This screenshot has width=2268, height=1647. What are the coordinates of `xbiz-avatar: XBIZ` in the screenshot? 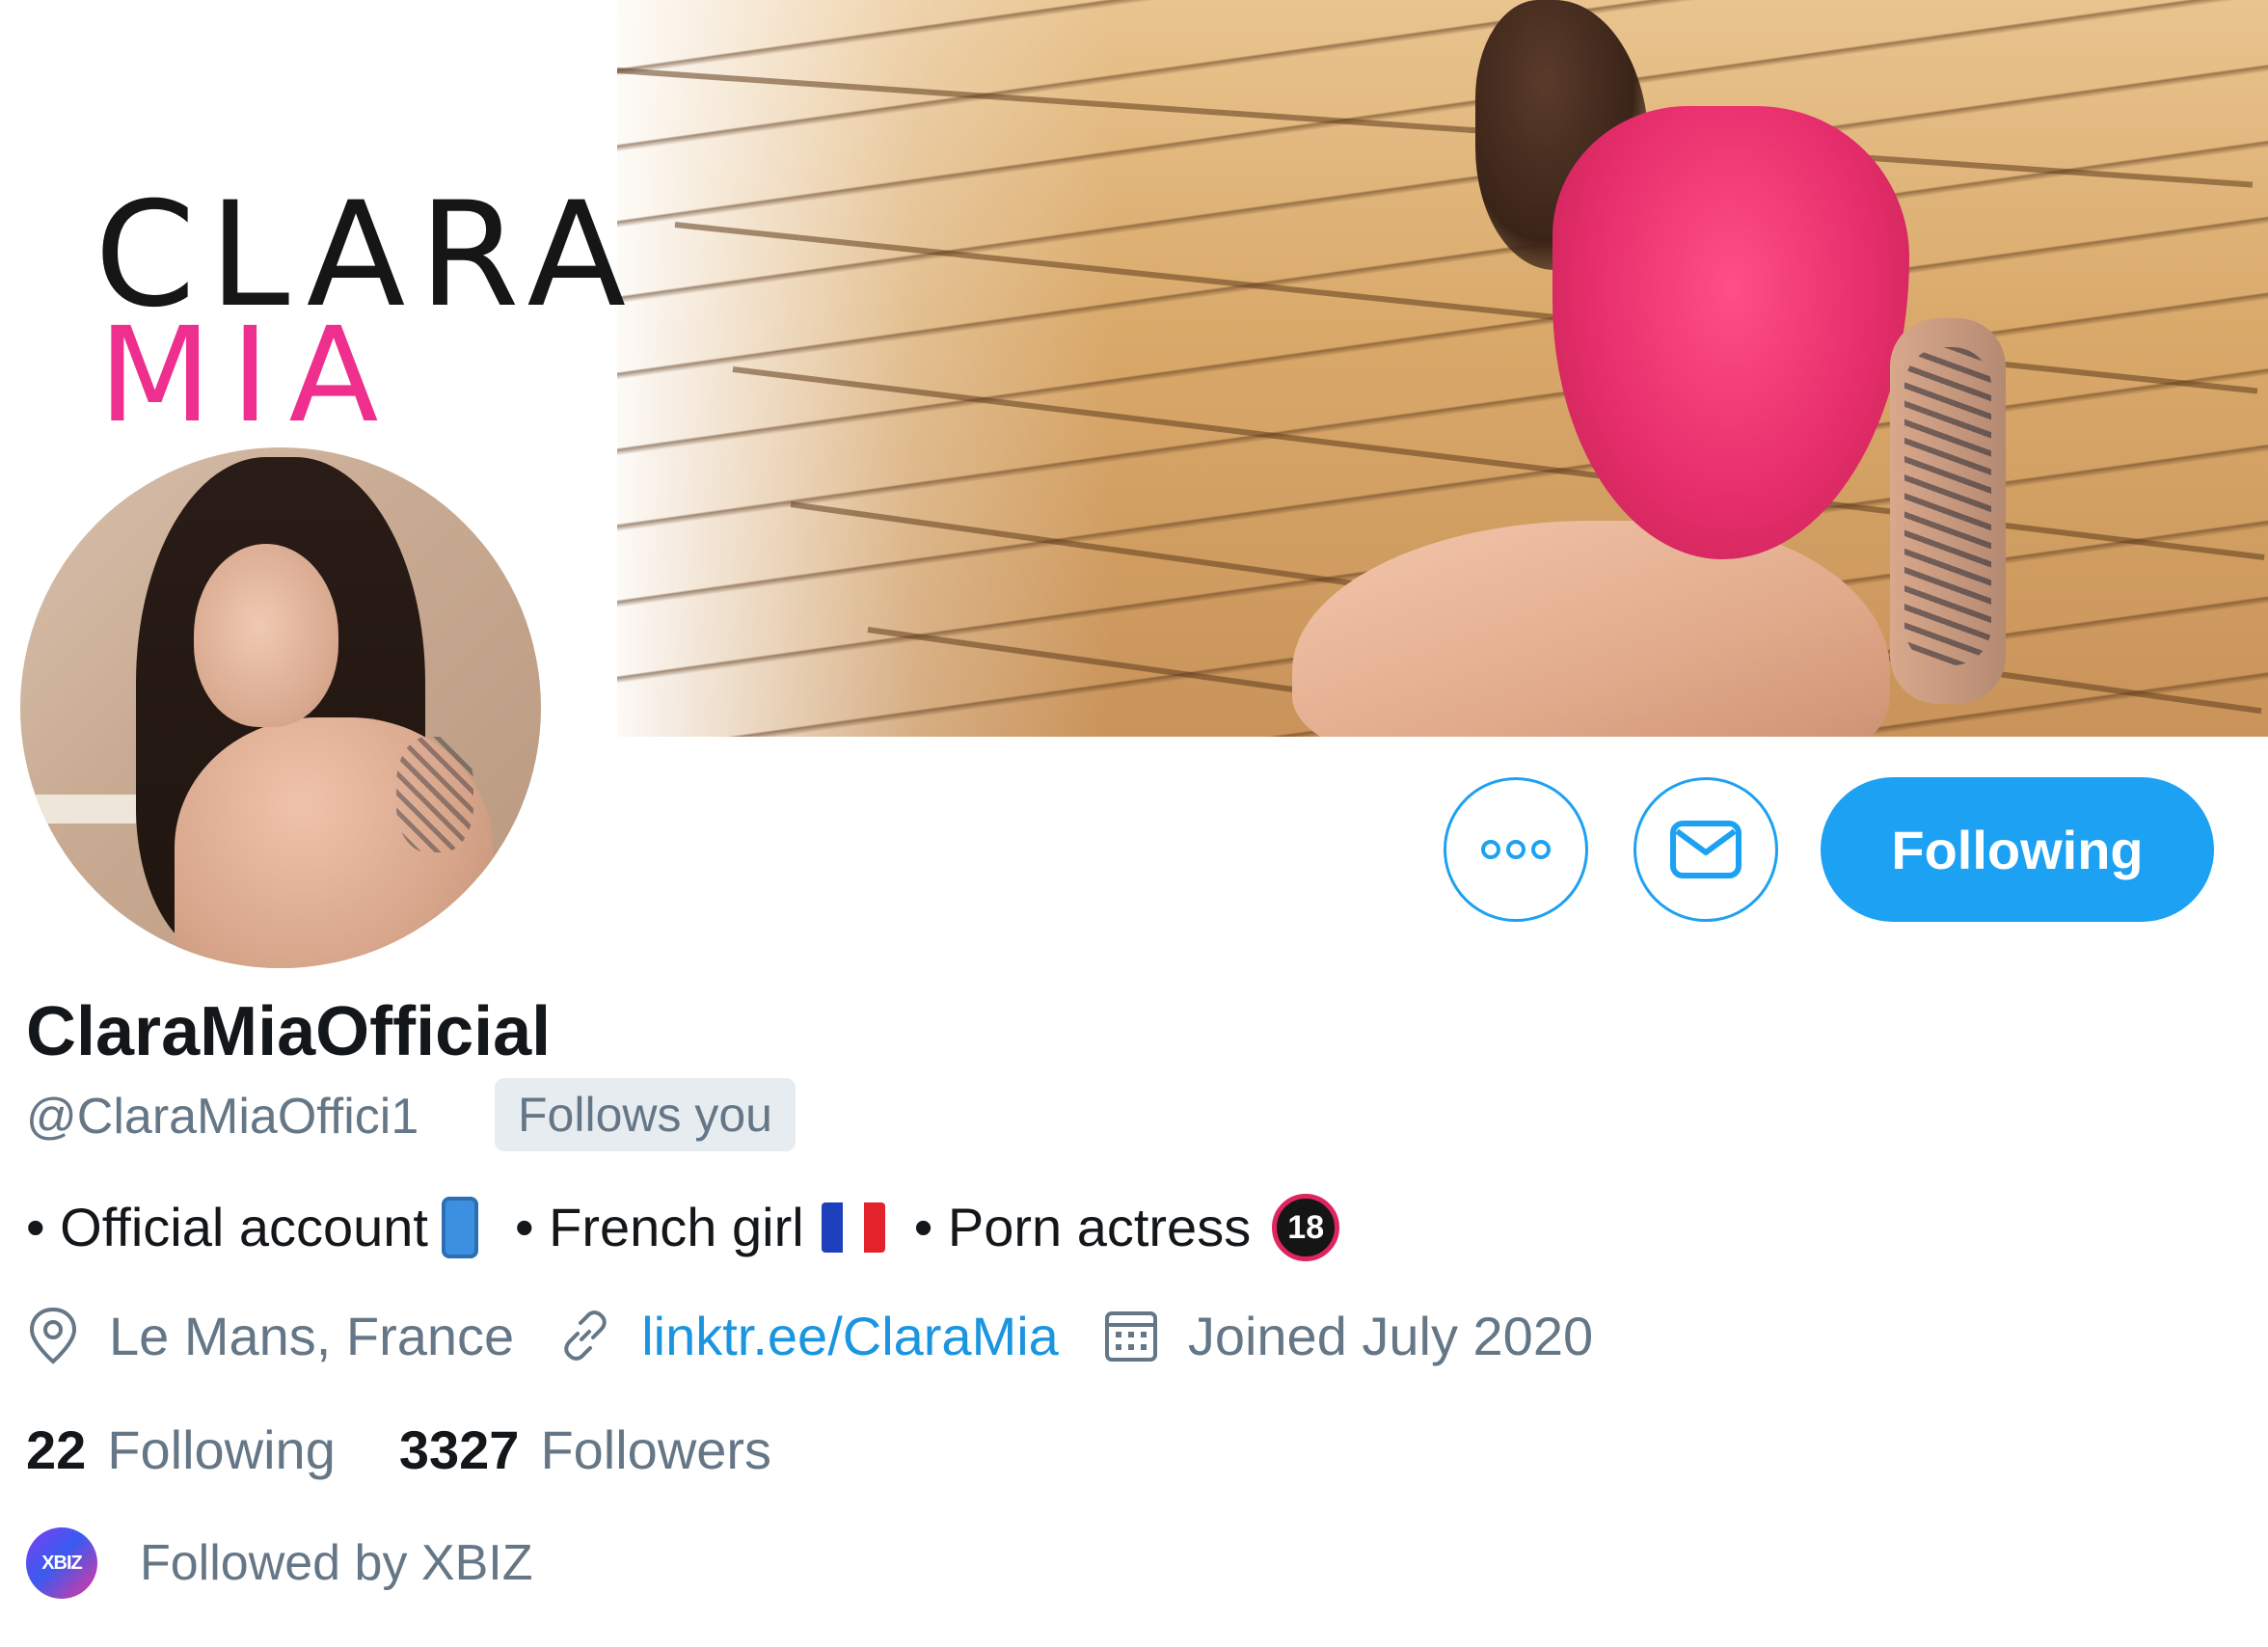 It's located at (61, 1563).